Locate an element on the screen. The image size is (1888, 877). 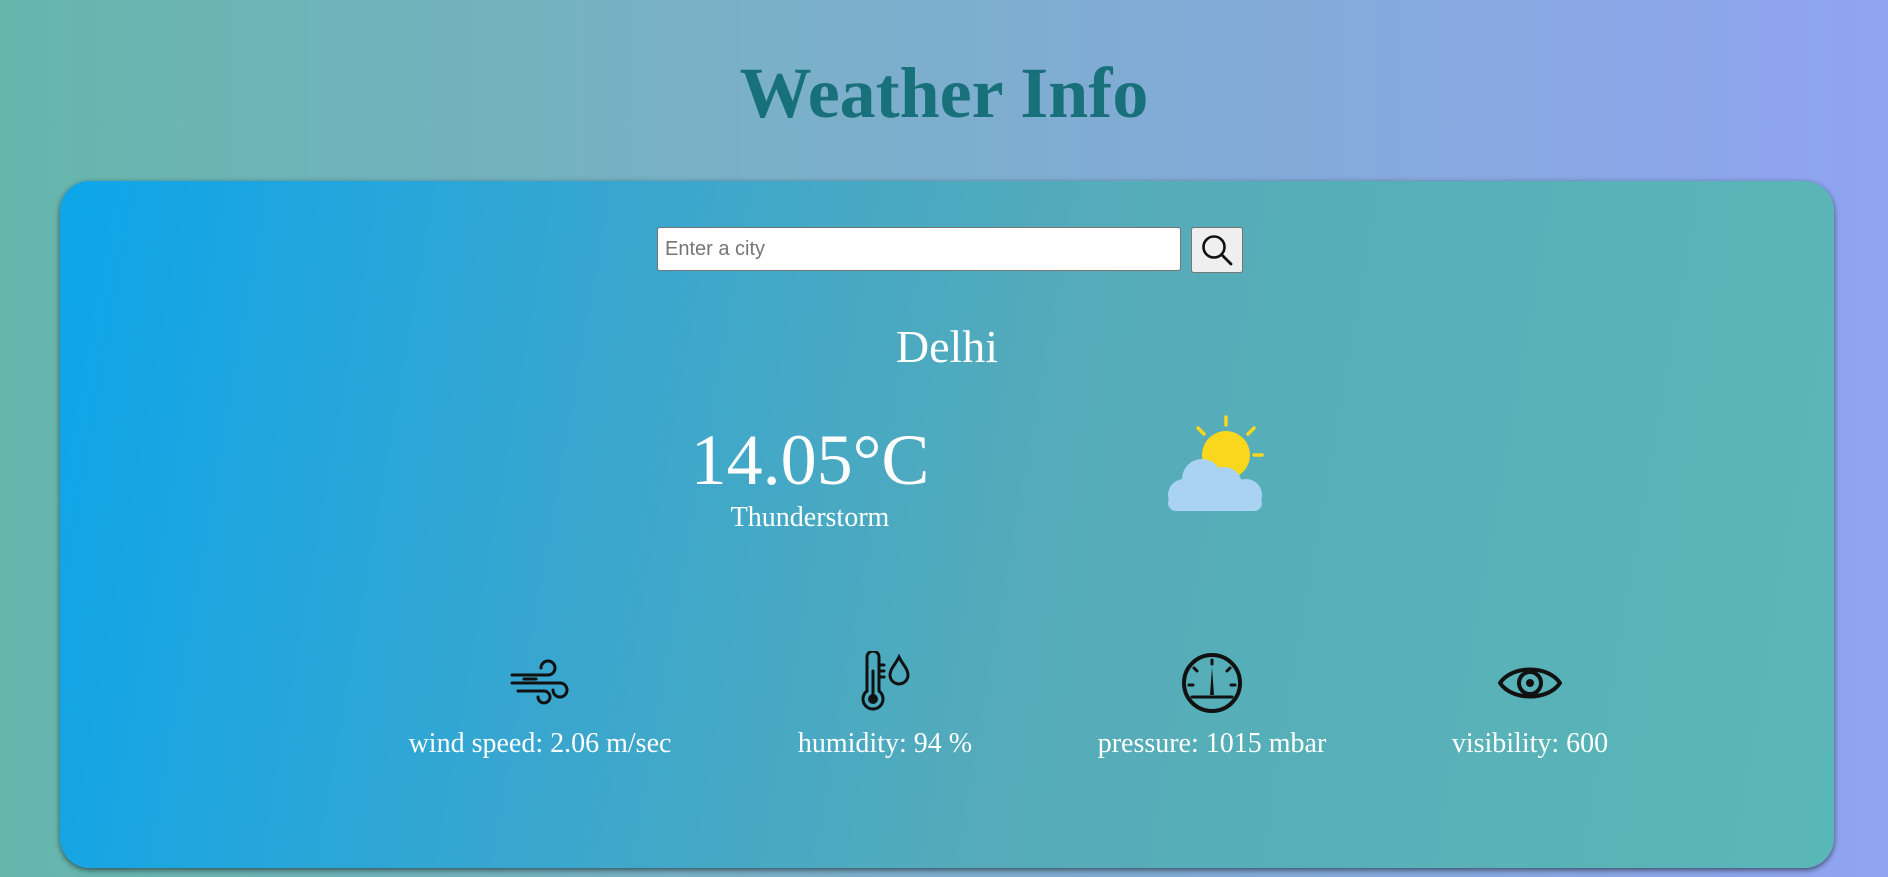
stat-humidity: humidity: 94 % is located at coordinates (885, 706).